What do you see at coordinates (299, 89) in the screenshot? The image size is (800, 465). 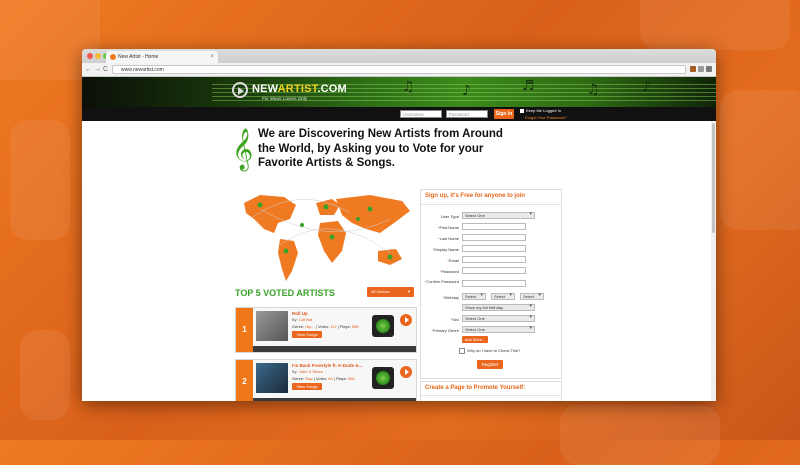 I see `logo-text: NEWARTIST.COM` at bounding box center [299, 89].